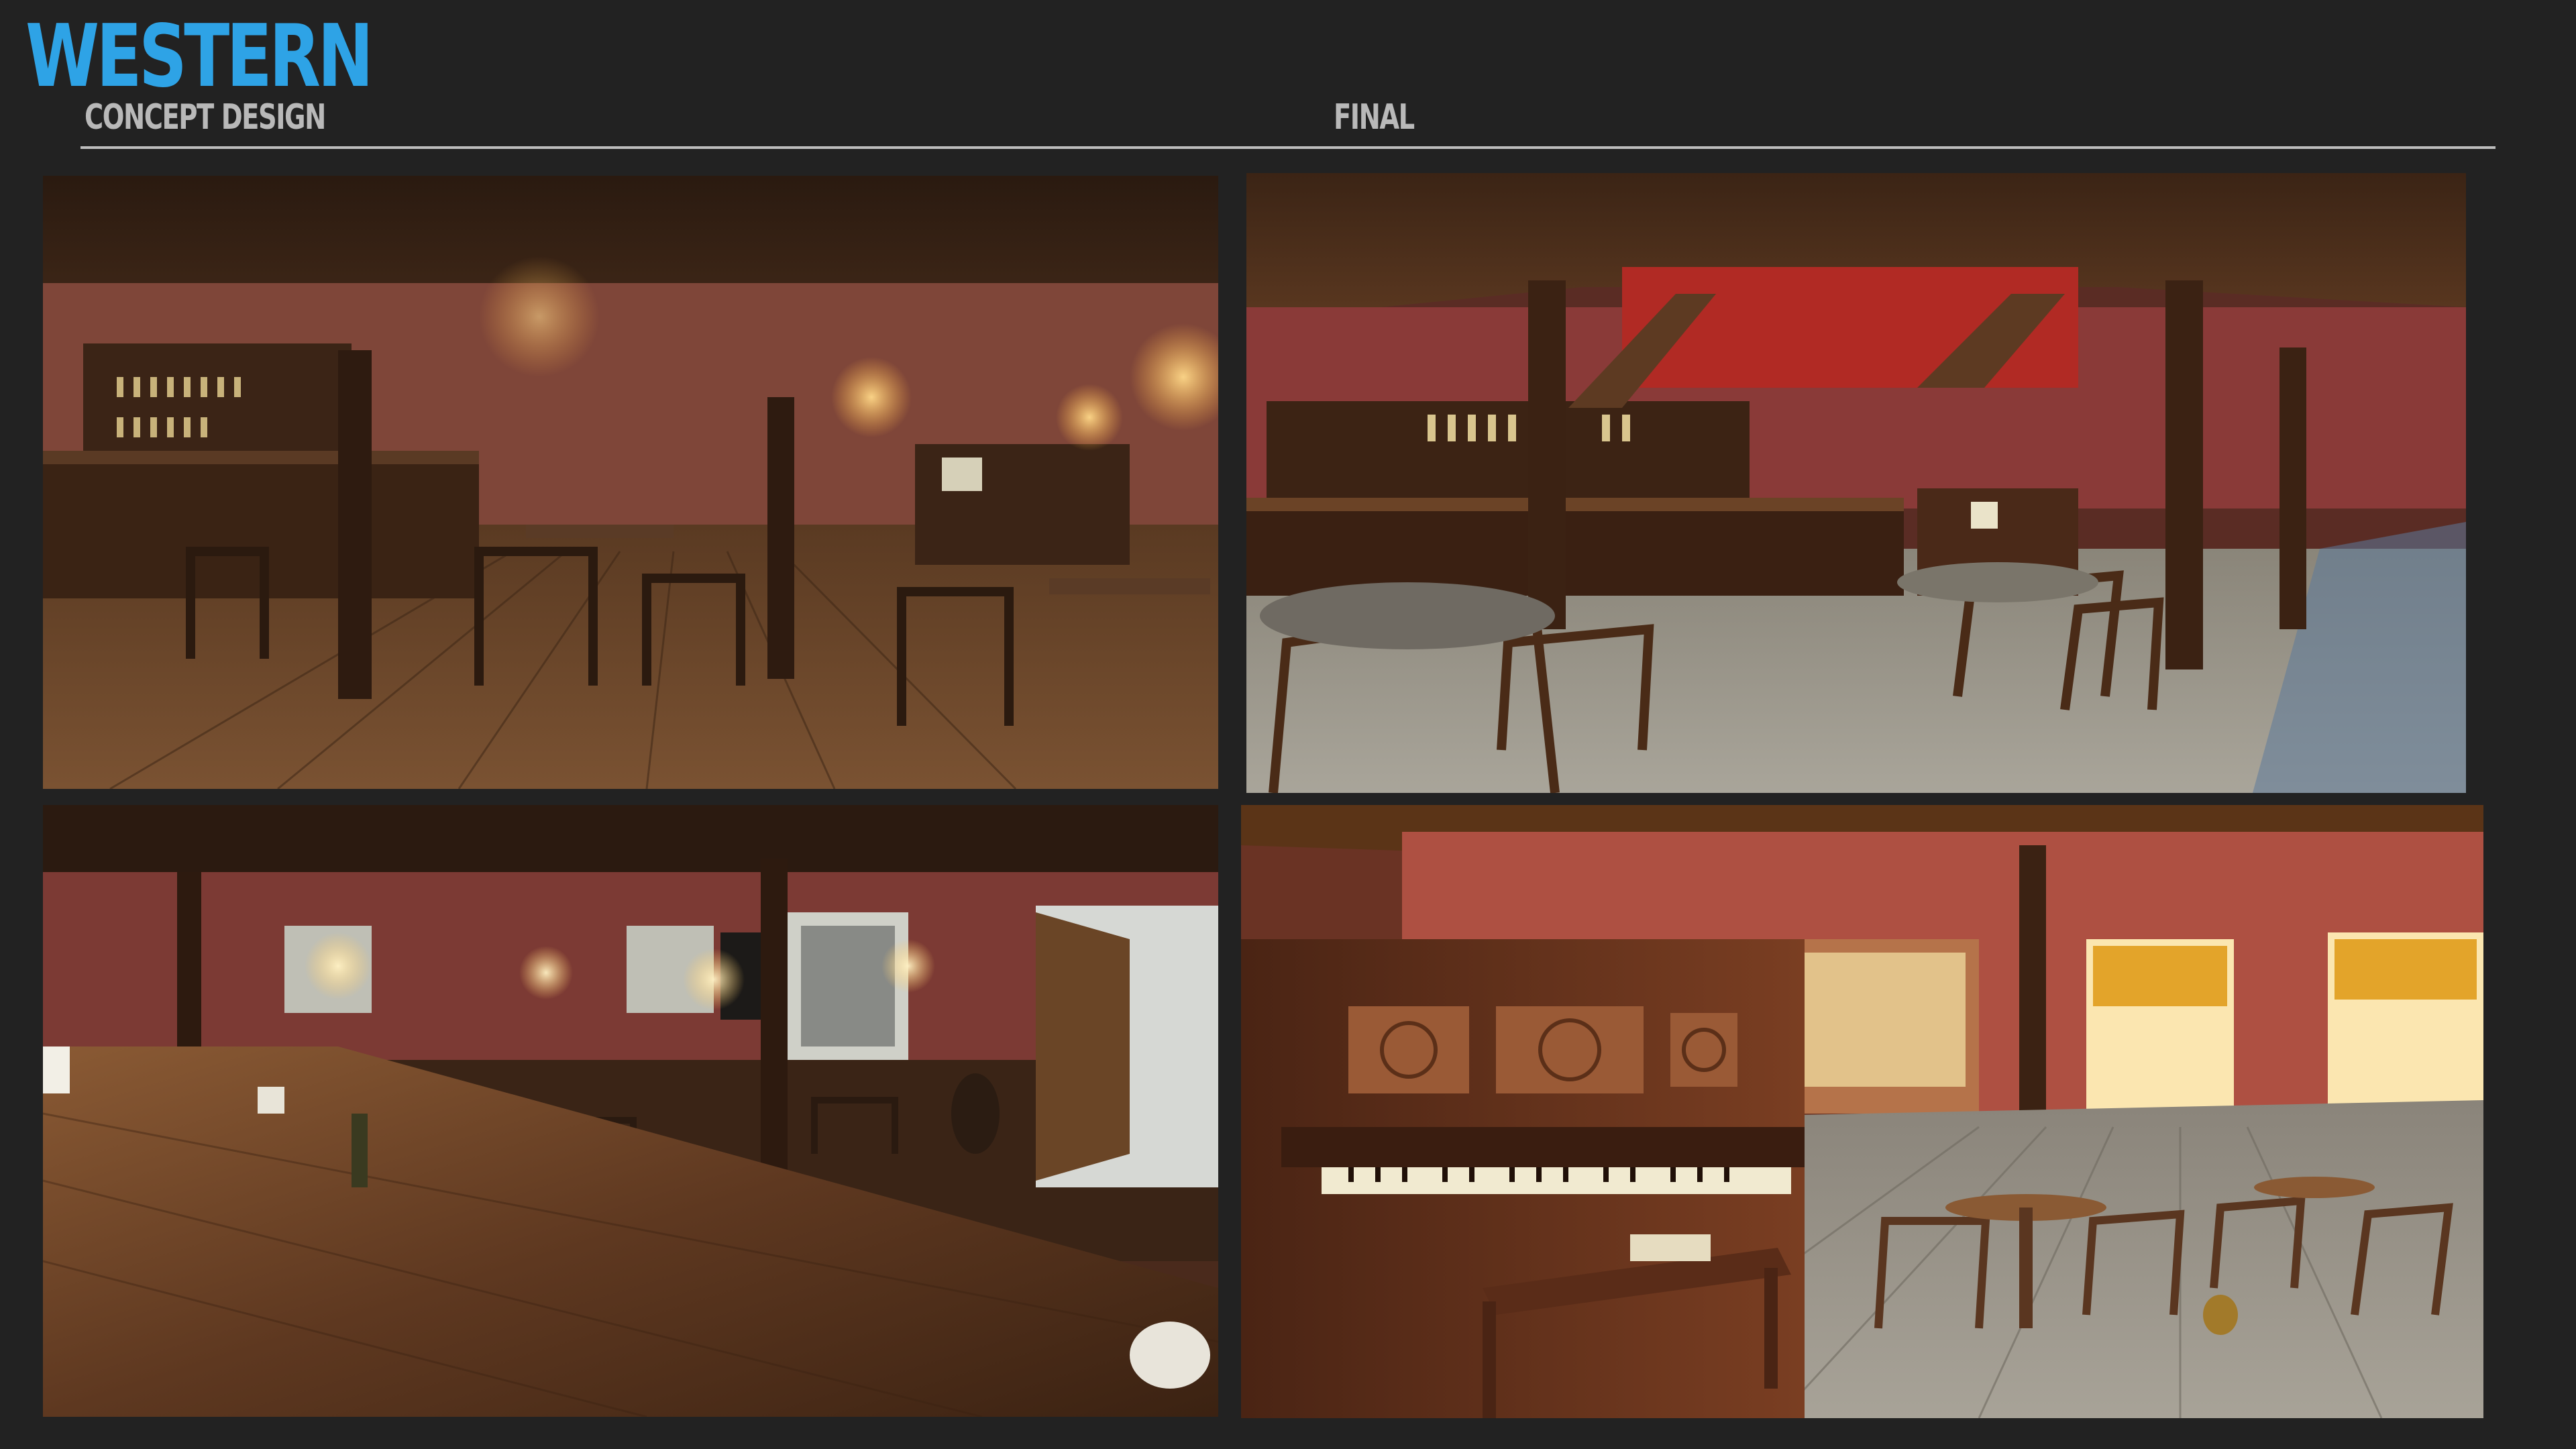 This screenshot has height=1449, width=2576. What do you see at coordinates (199, 57) in the screenshot?
I see `page-title: WESTERN` at bounding box center [199, 57].